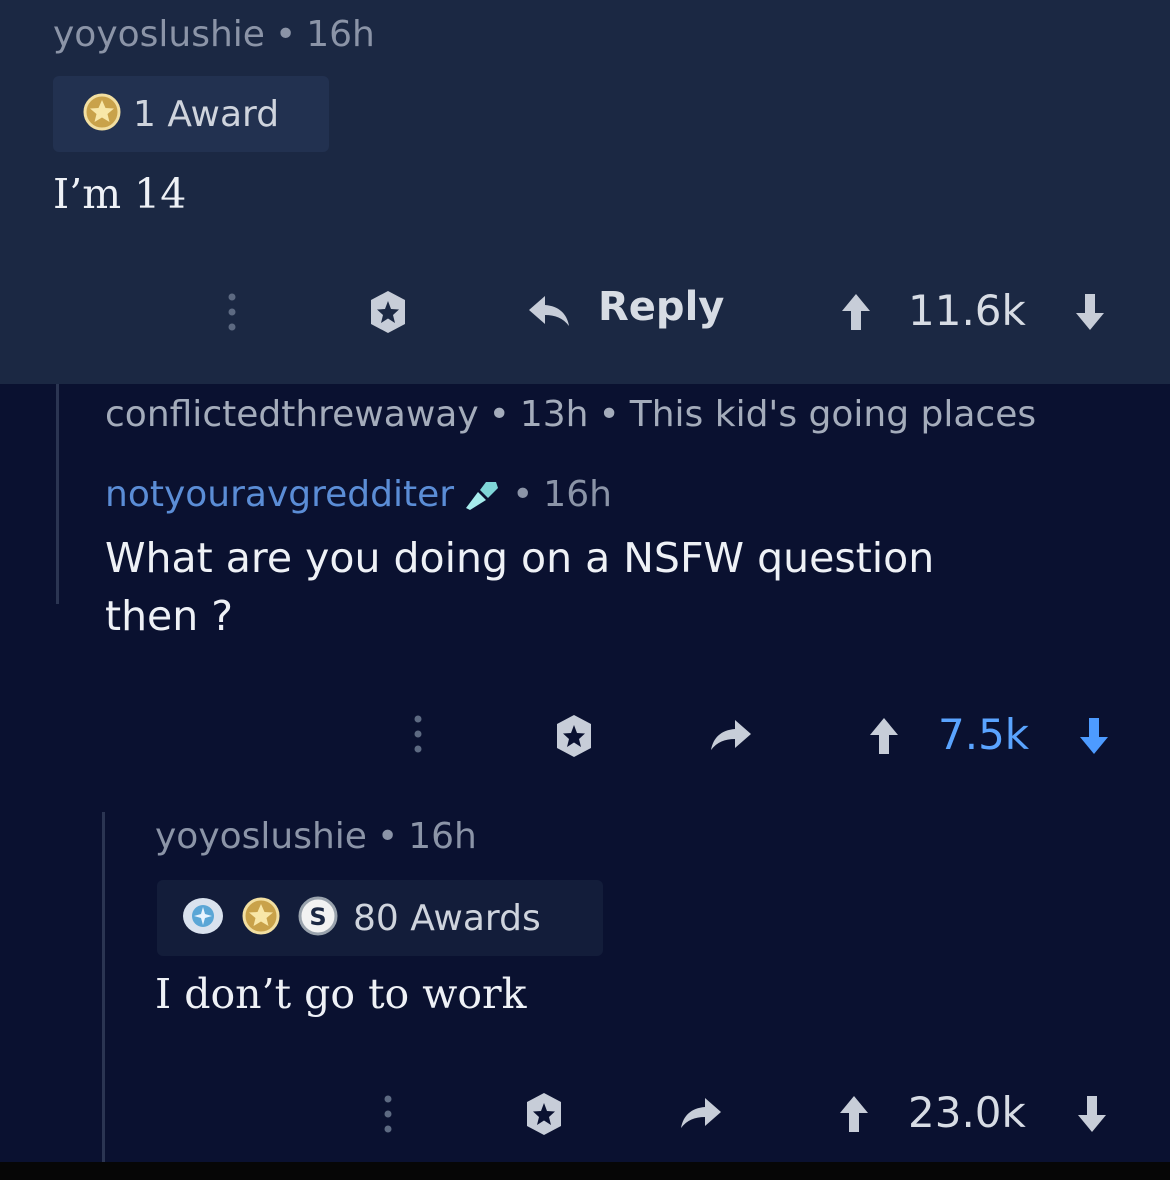  Describe the element at coordinates (833, 414) in the screenshot. I see `collapsed-comment-text: This kid's going places` at that location.